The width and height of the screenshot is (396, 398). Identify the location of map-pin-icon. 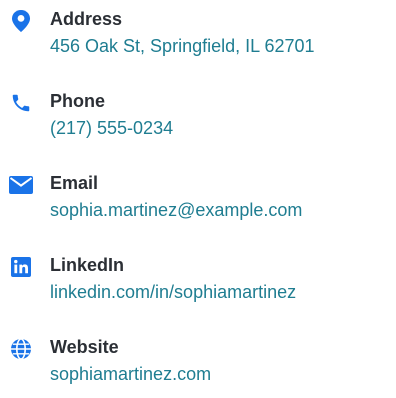
(21, 21).